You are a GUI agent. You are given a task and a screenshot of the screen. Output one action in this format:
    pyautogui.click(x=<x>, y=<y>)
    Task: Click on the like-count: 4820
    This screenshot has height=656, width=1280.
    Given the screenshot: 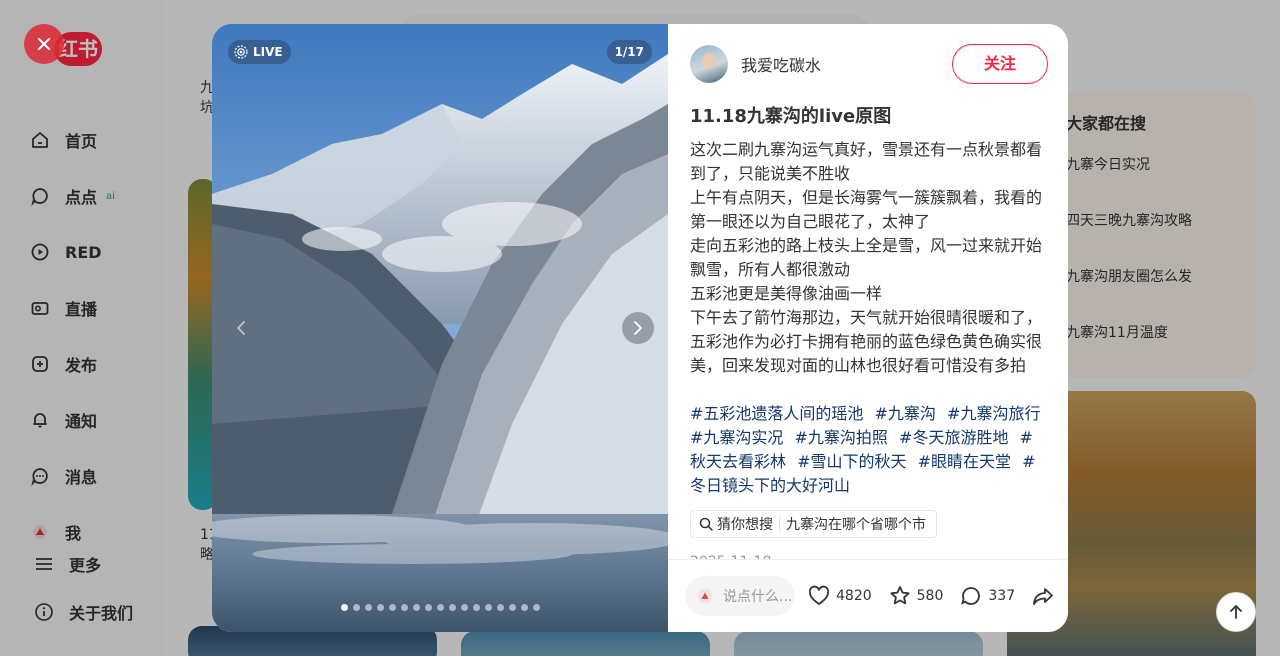 What is the action you would take?
    pyautogui.click(x=854, y=596)
    